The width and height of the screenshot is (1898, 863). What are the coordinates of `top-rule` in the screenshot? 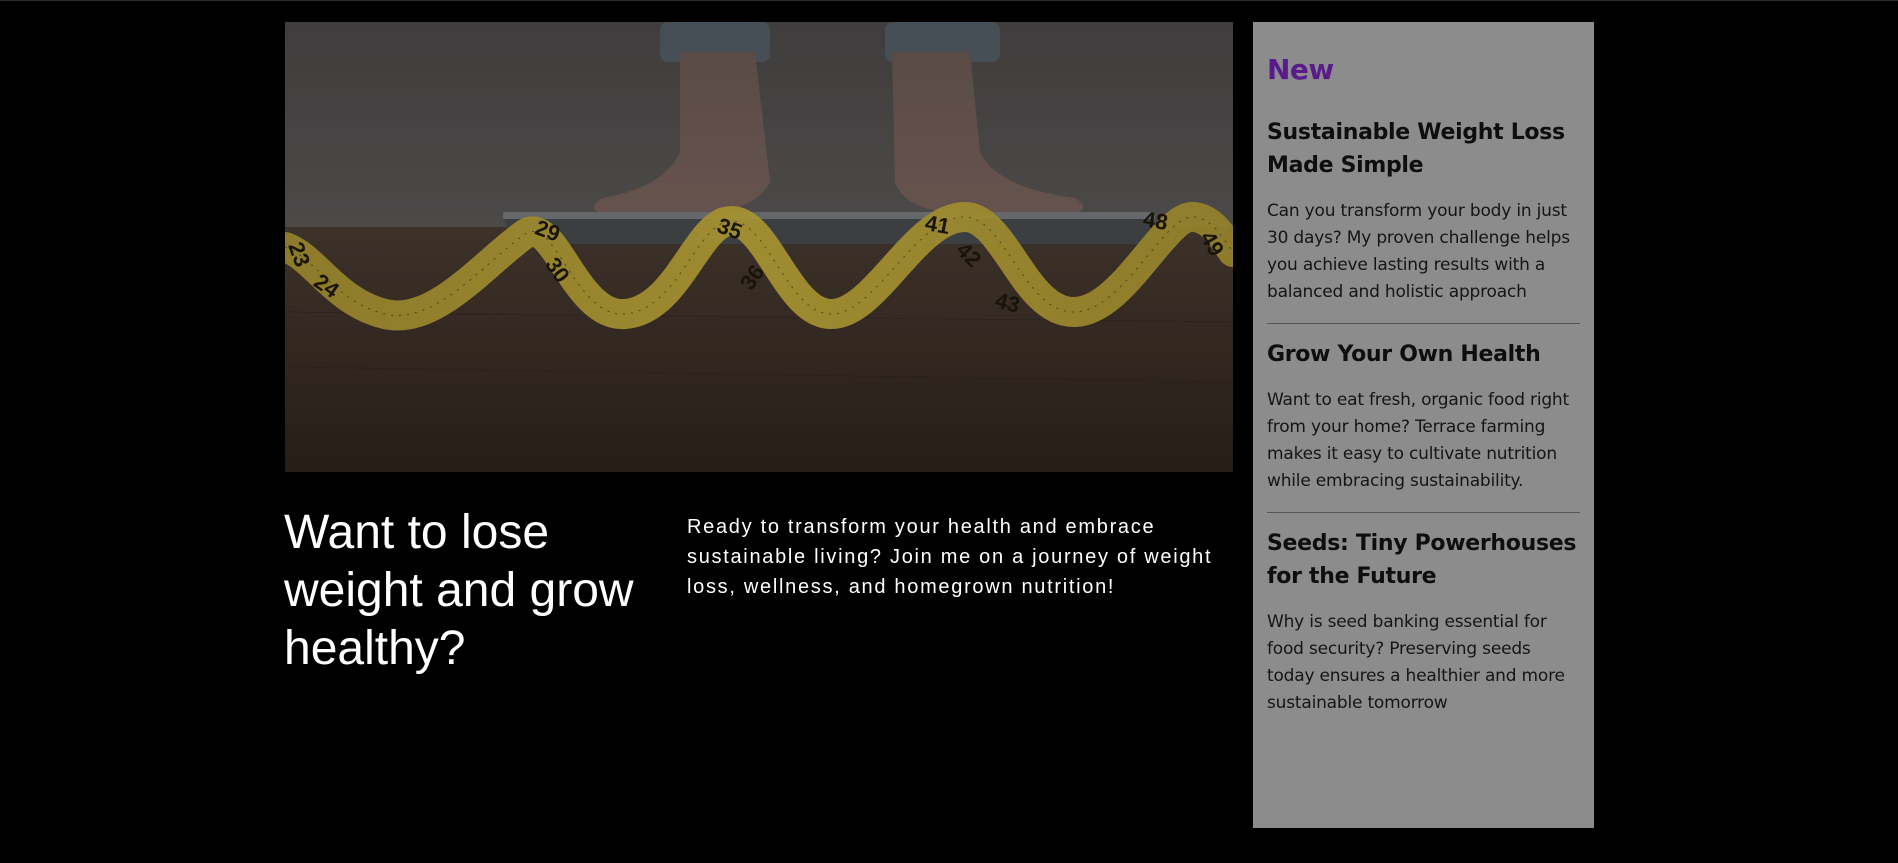 It's located at (949, 0).